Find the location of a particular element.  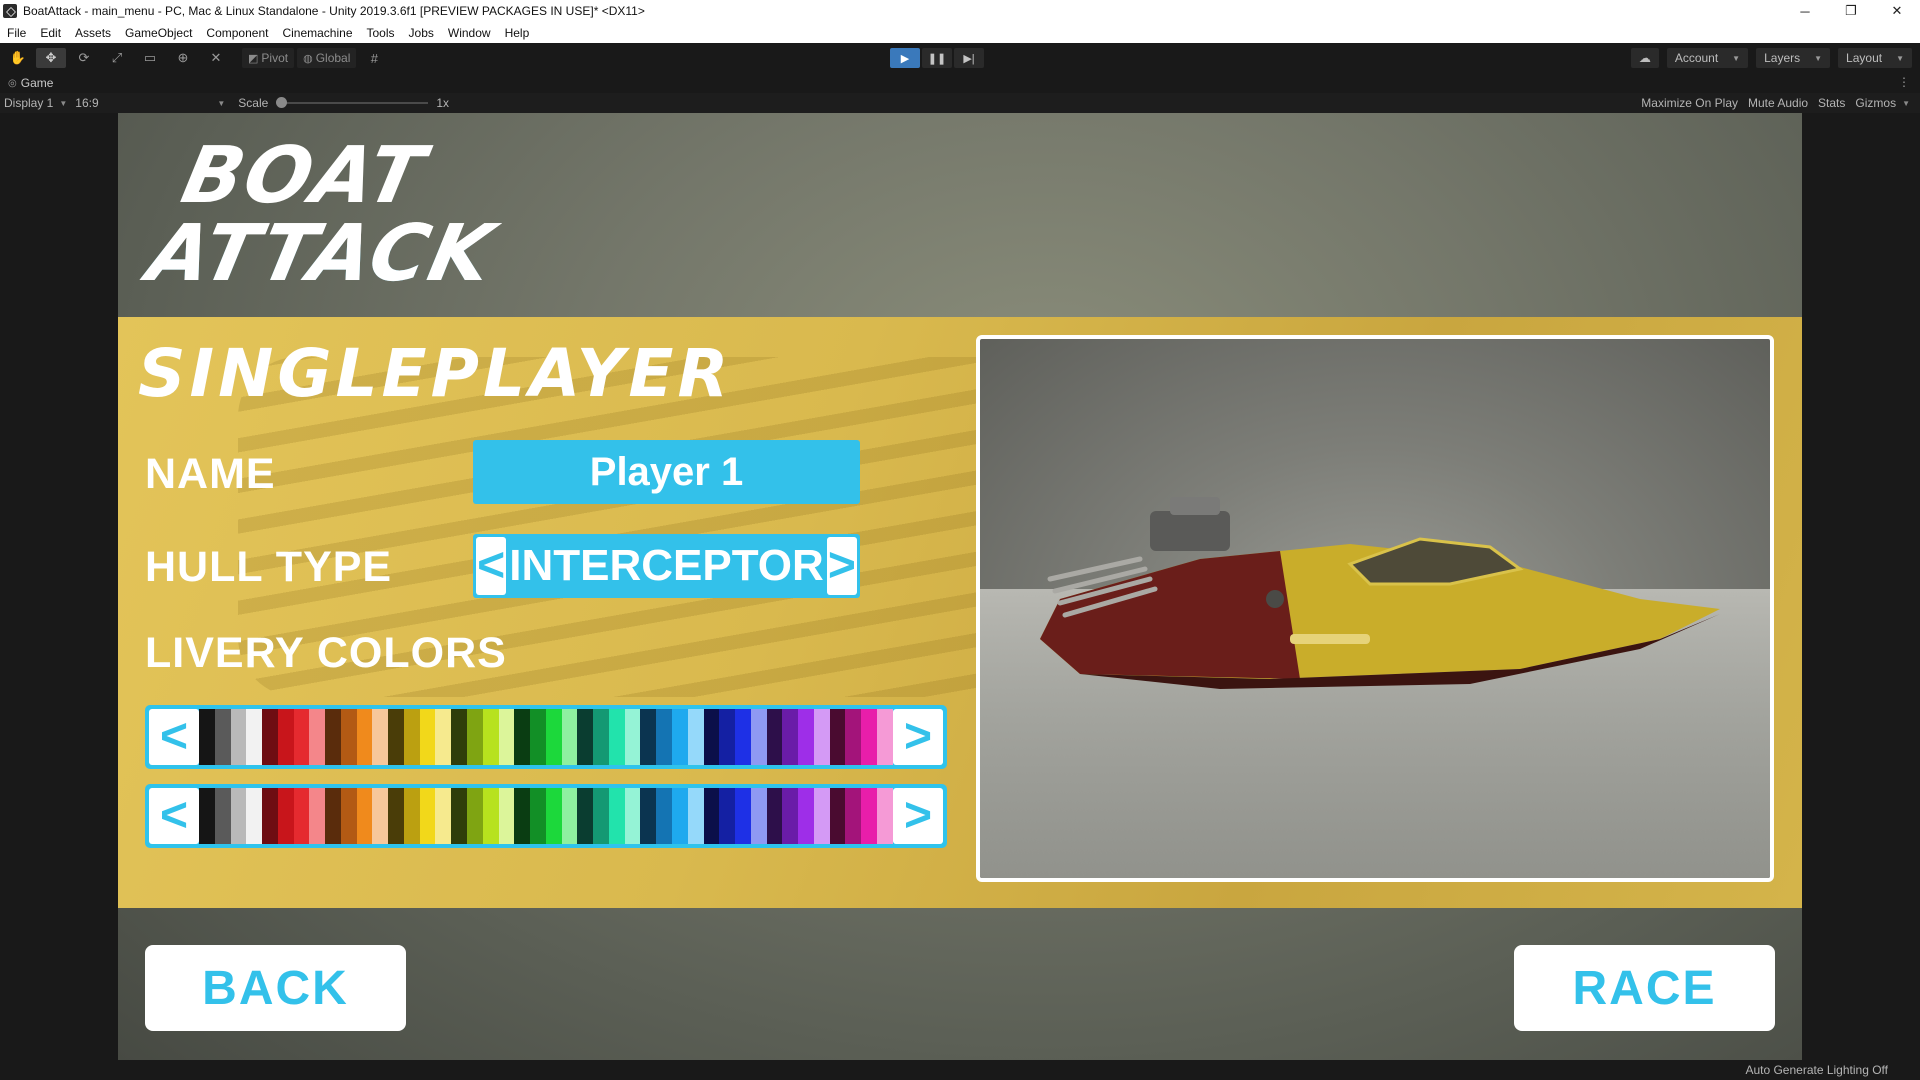

layout-dropdown: Layout ▼ is located at coordinates (1875, 58).